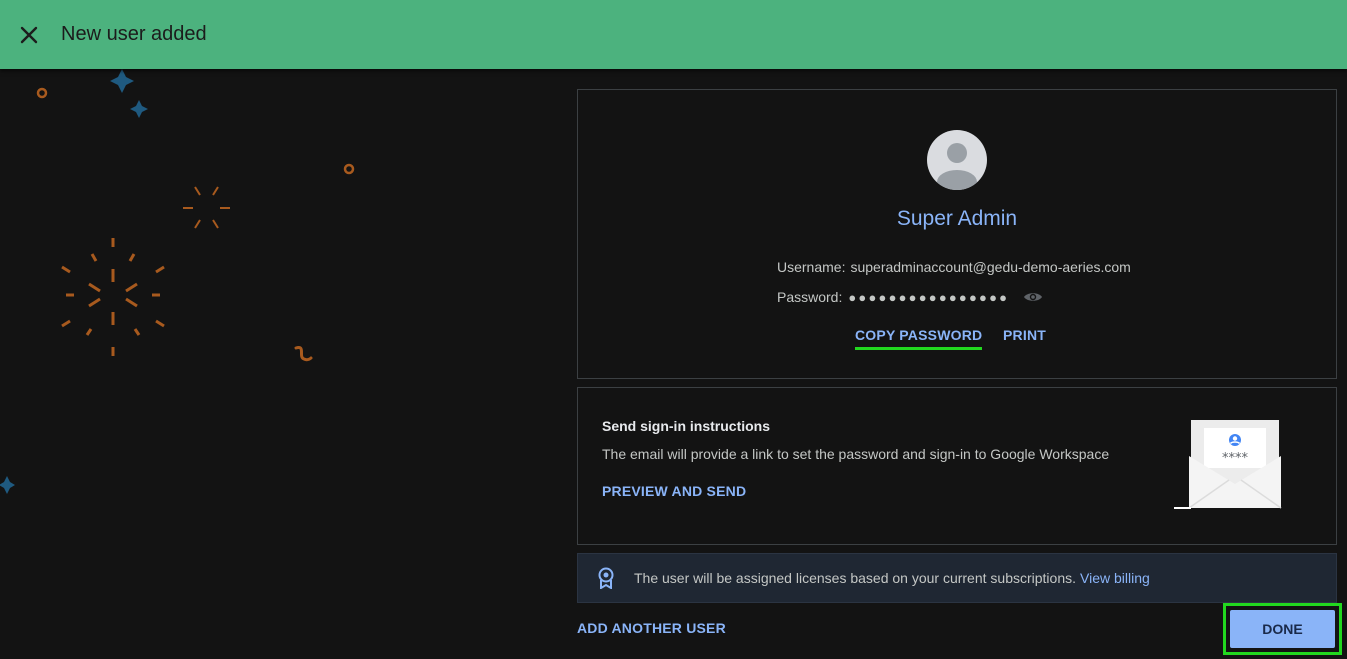  I want to click on done-button: DONE, so click(1282, 629).